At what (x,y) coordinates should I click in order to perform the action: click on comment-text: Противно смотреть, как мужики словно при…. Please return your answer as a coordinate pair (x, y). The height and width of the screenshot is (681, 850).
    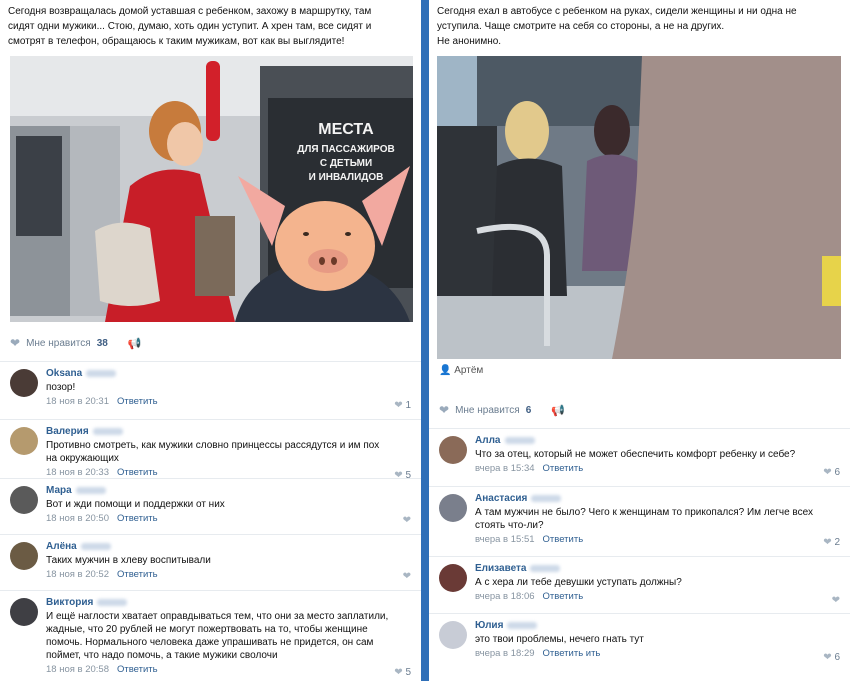
    Looking at the image, I should click on (213, 452).